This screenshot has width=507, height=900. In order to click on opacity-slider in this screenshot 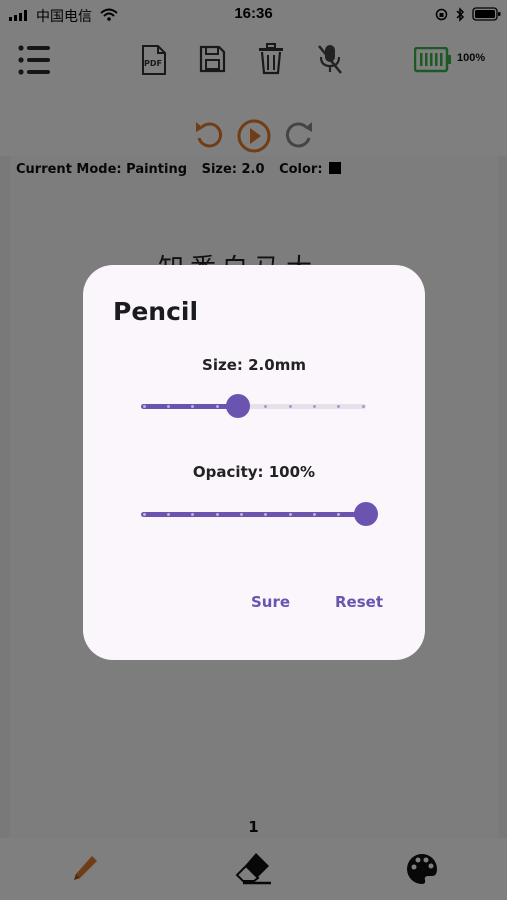, I will do `click(259, 514)`.